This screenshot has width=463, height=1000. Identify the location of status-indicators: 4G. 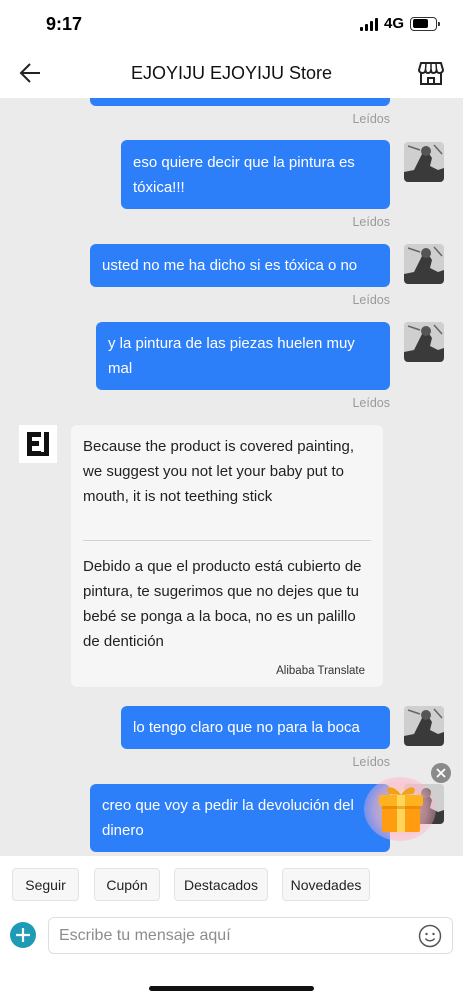
(399, 23).